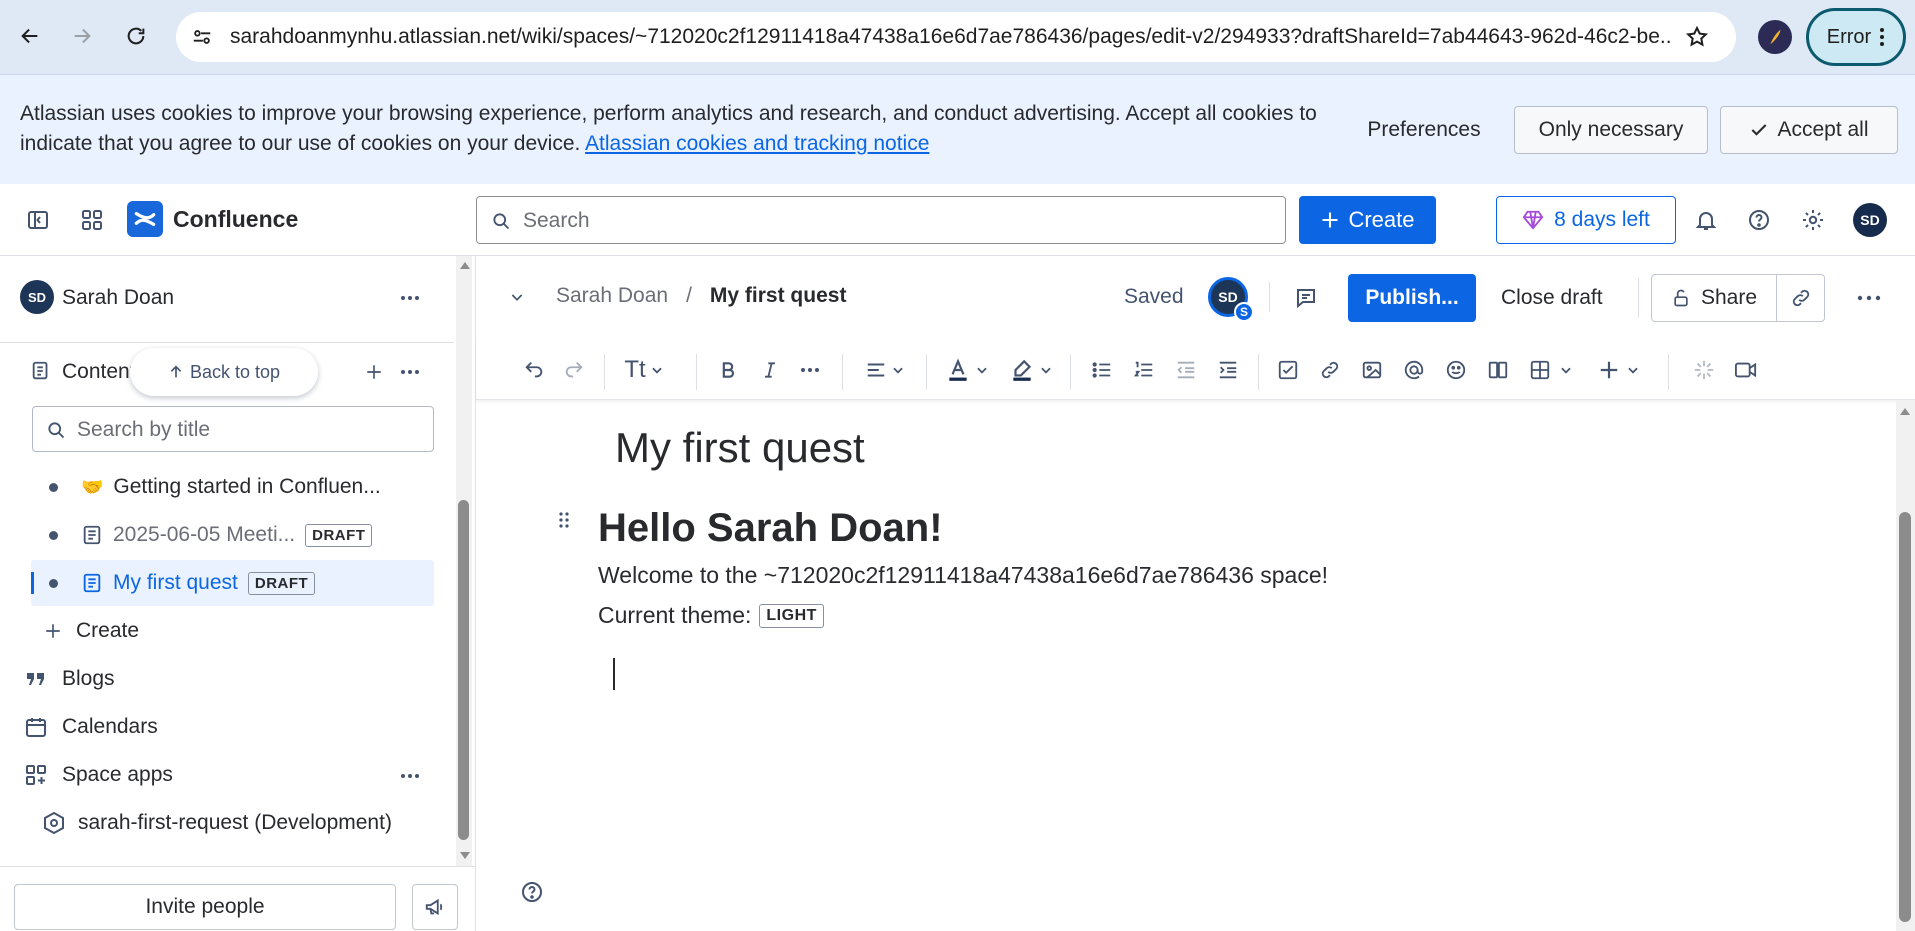 The image size is (1915, 931). Describe the element at coordinates (1746, 370) in the screenshot. I see `video-icon` at that location.